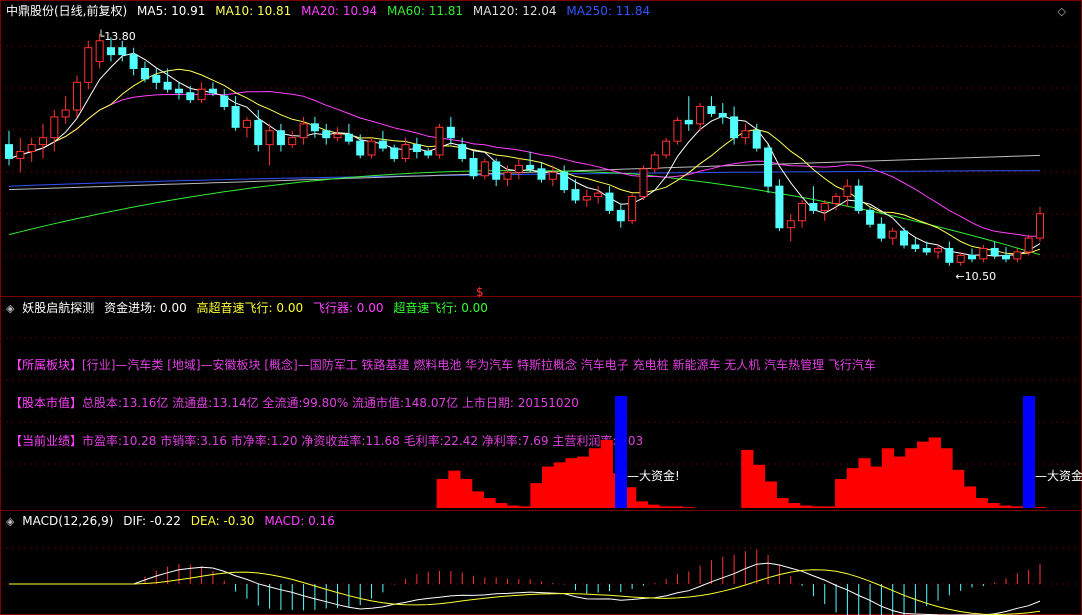 The image size is (1082, 615). What do you see at coordinates (653, 476) in the screenshot?
I see `signal-label-1: —大资金!` at bounding box center [653, 476].